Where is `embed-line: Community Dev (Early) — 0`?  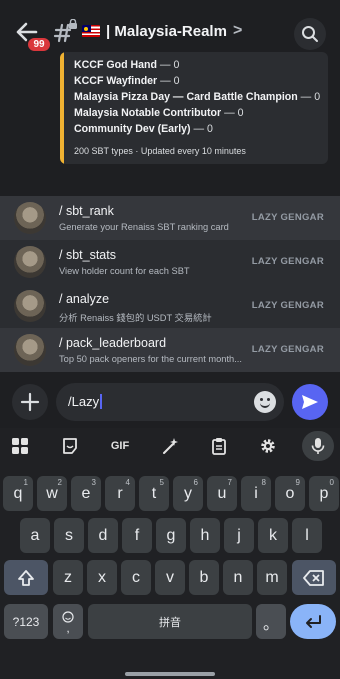
embed-line: Community Dev (Early) — 0 is located at coordinates (197, 129).